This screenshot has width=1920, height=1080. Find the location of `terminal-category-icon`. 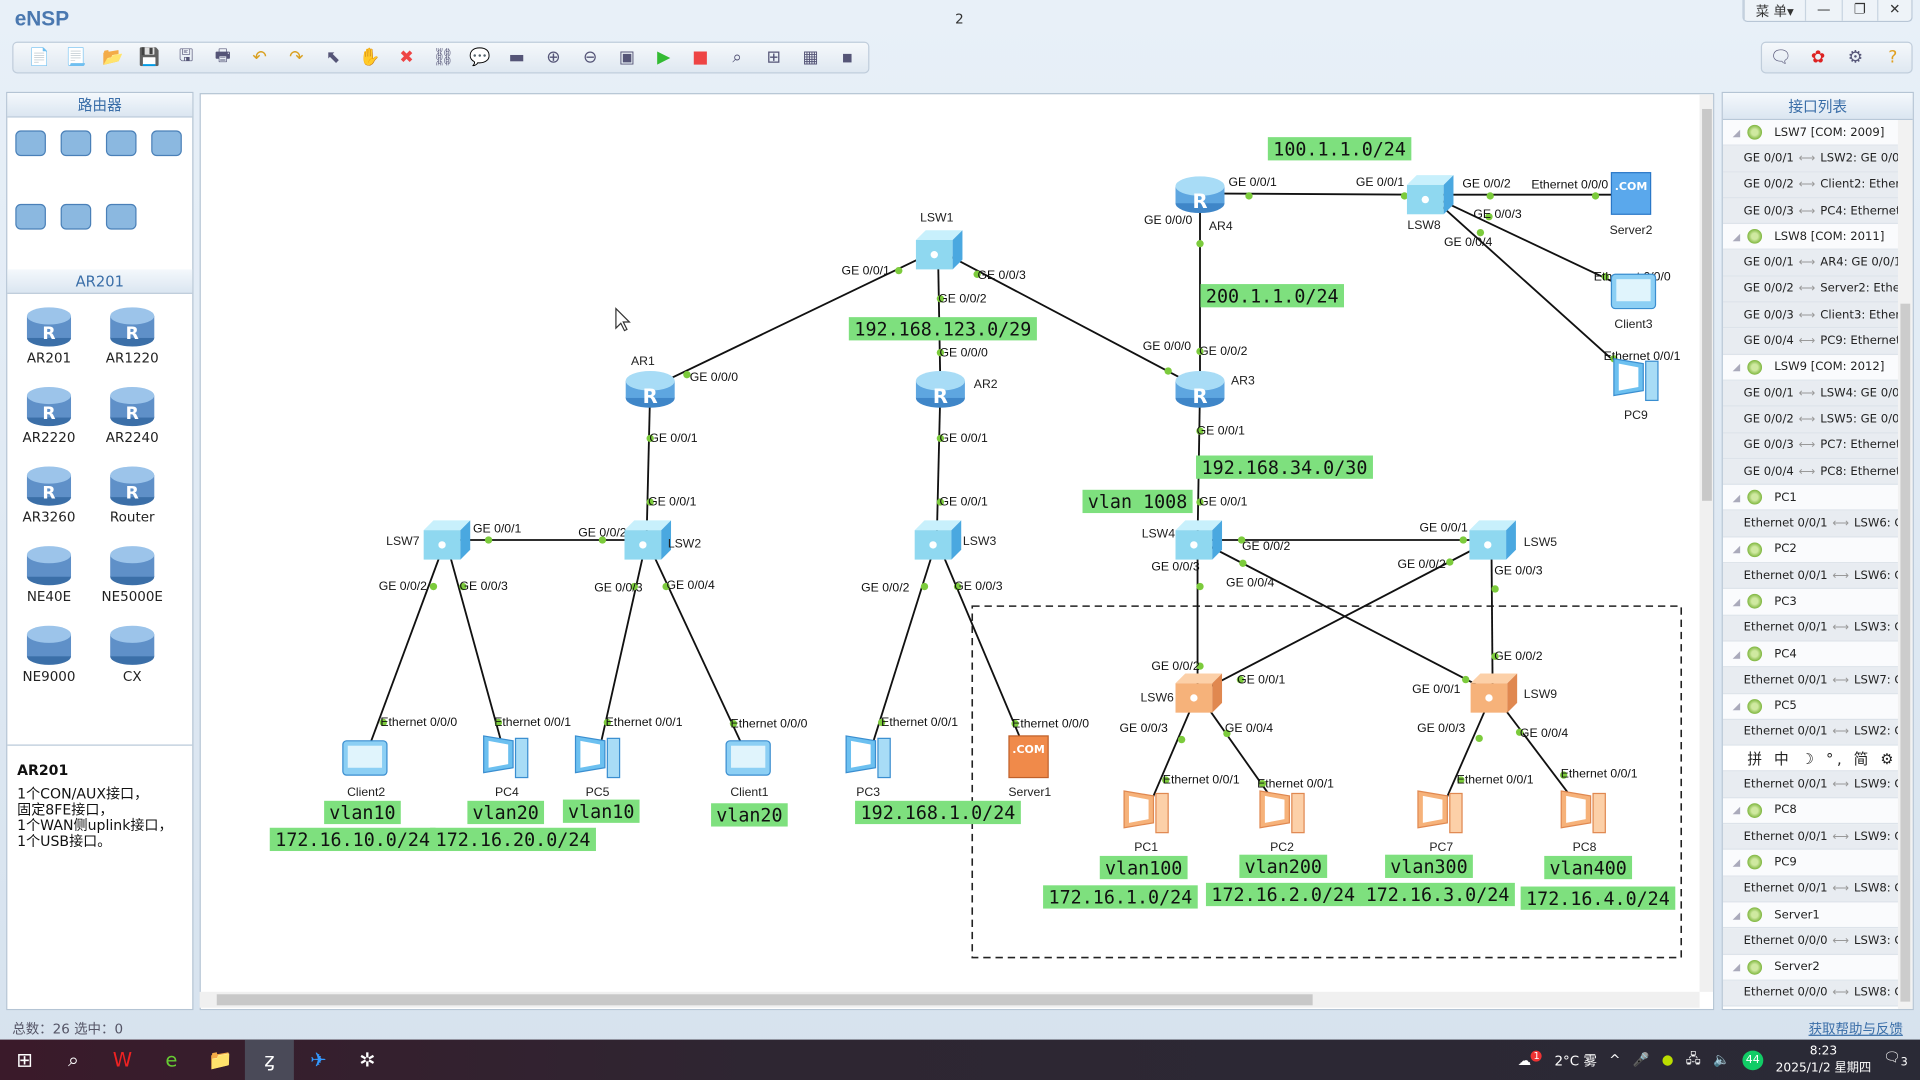

terminal-category-icon is located at coordinates (34, 230).